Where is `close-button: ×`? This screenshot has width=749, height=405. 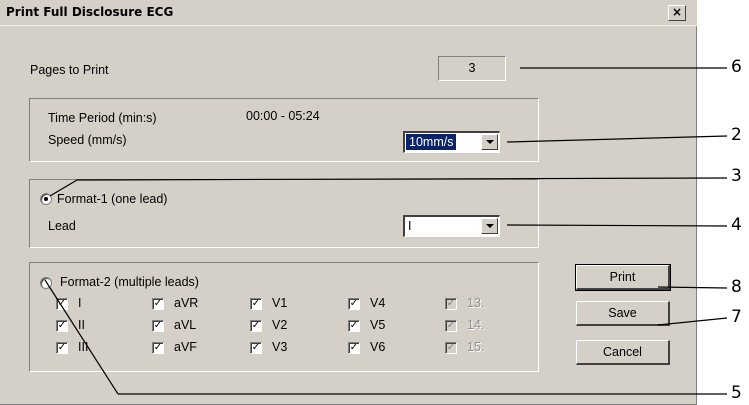
close-button: × is located at coordinates (677, 13).